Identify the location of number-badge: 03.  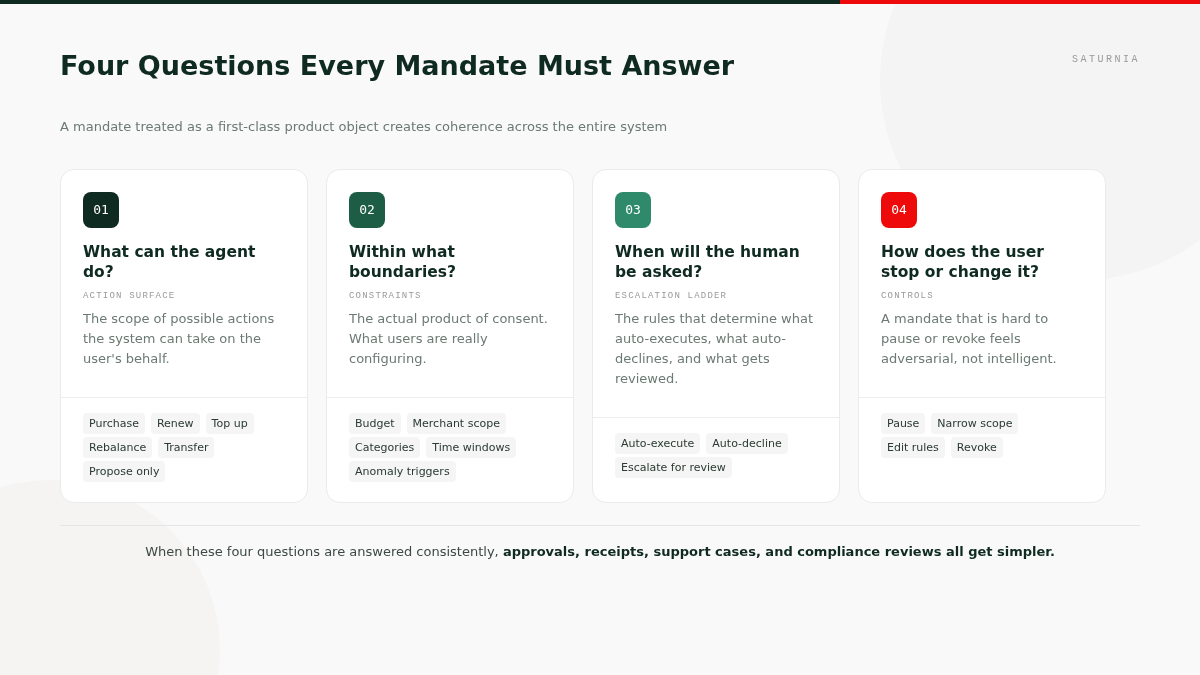
(633, 209).